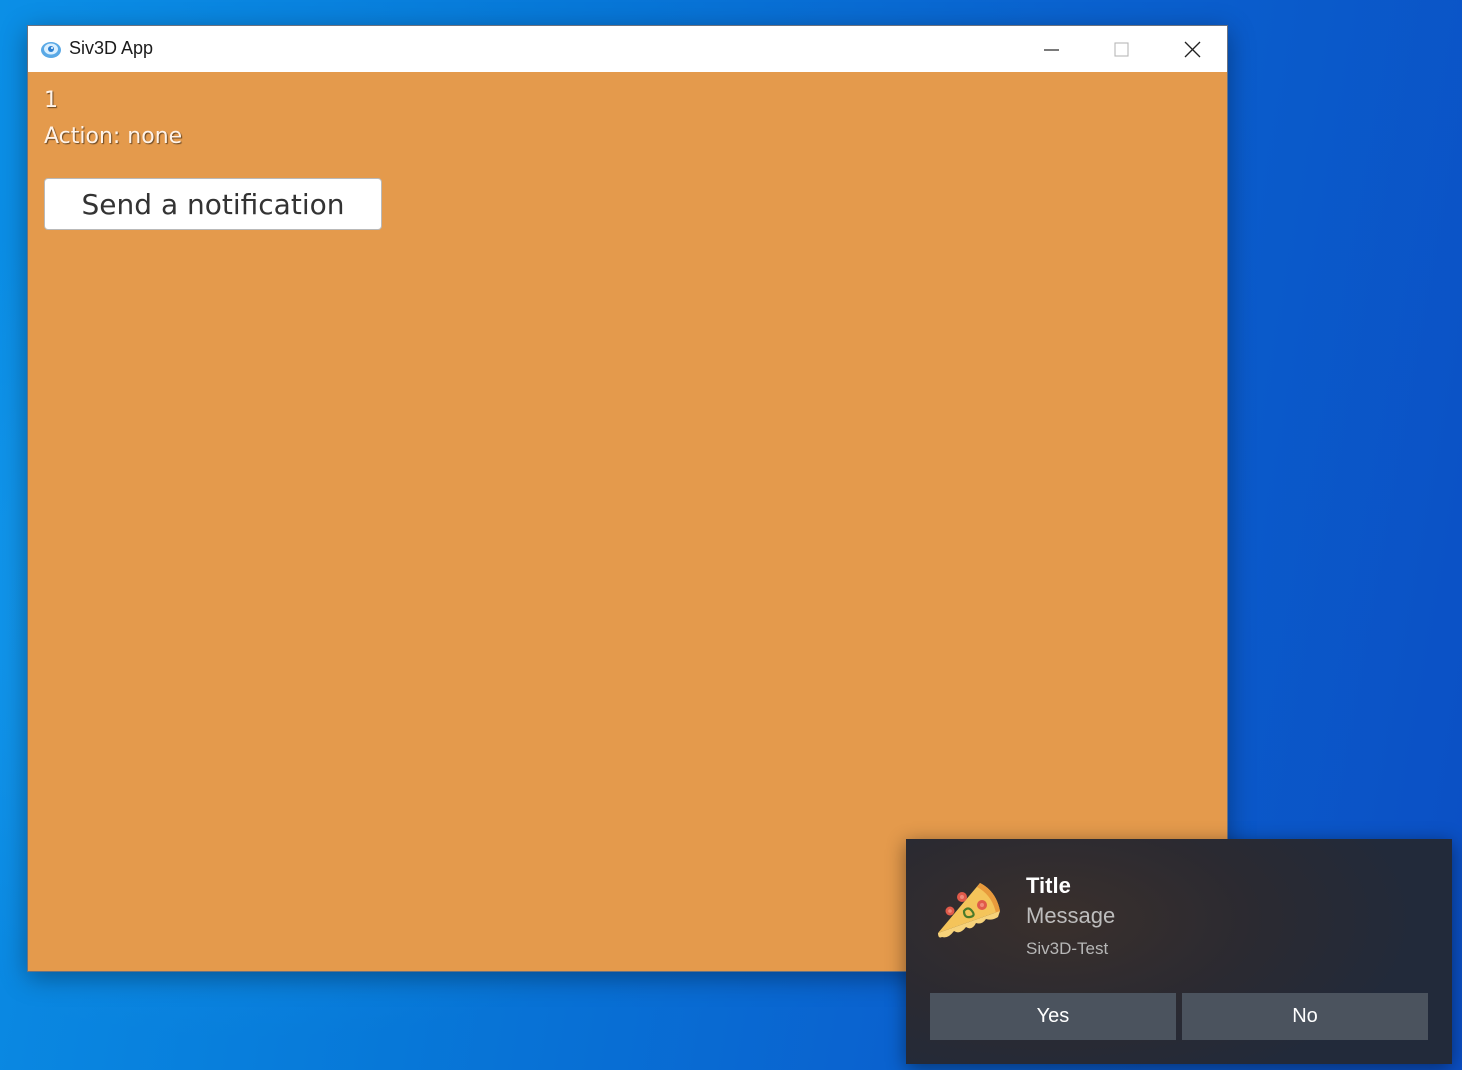  Describe the element at coordinates (113, 136) in the screenshot. I see `action-label: Action: none` at that location.